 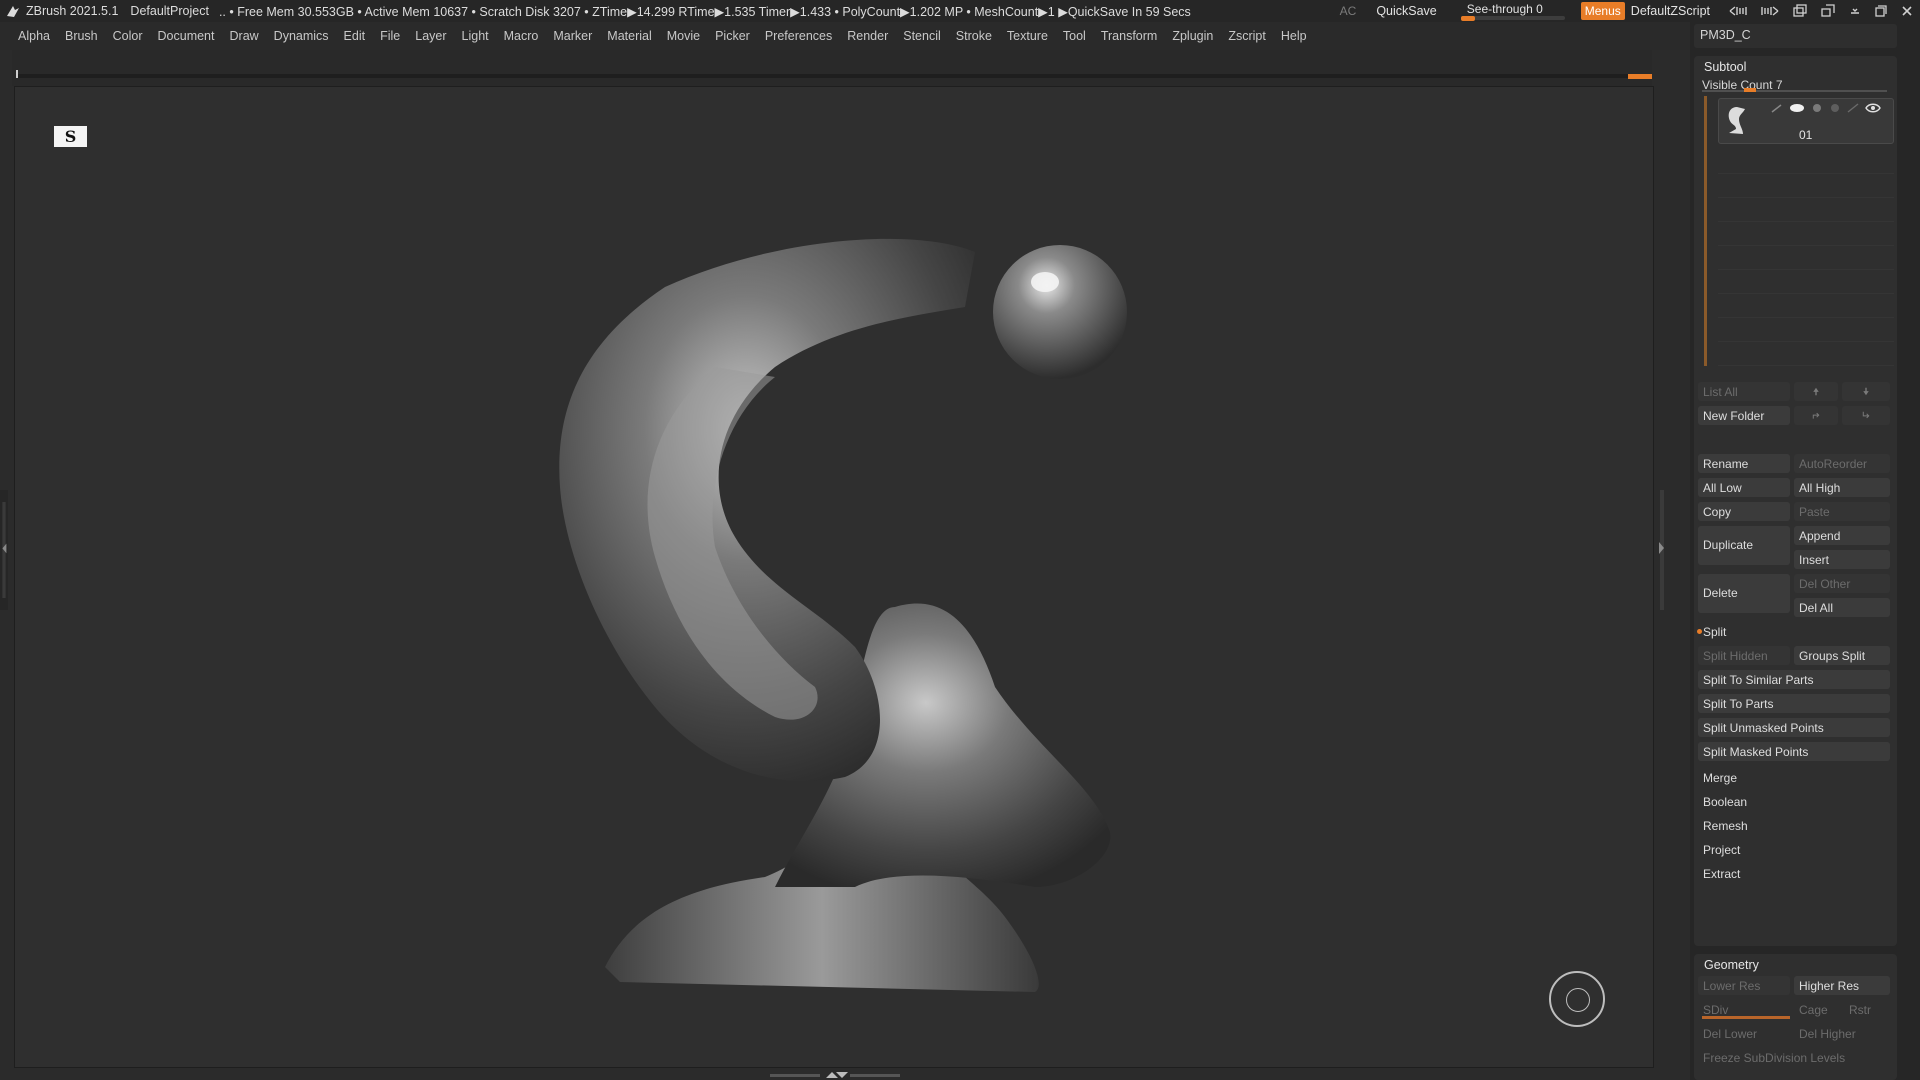 What do you see at coordinates (1794, 703) in the screenshot?
I see `split-to-parts-button: Split To Parts` at bounding box center [1794, 703].